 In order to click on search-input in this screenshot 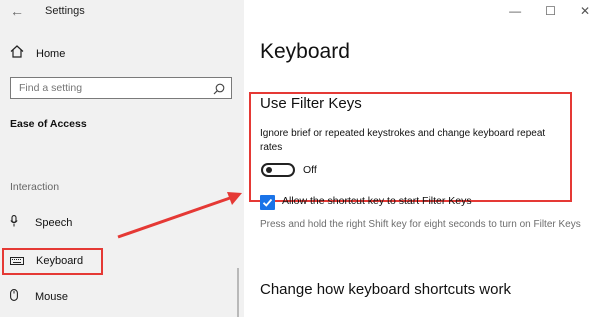, I will do `click(109, 88)`.